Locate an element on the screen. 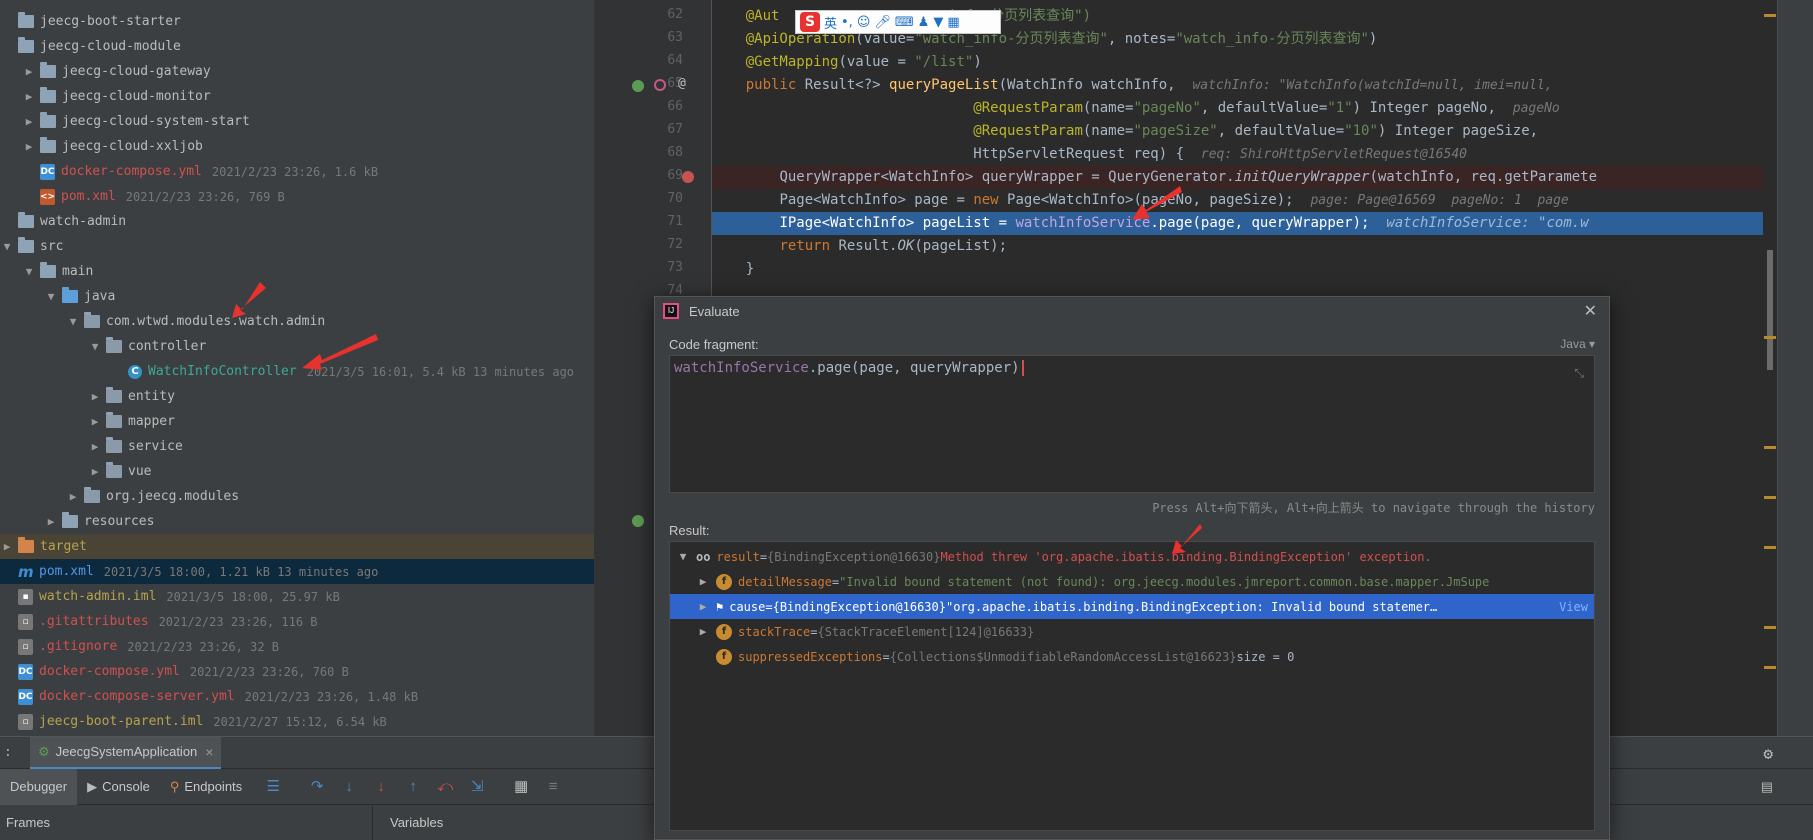 This screenshot has width=1813, height=840. tree-item: ▼ java is located at coordinates (297, 296).